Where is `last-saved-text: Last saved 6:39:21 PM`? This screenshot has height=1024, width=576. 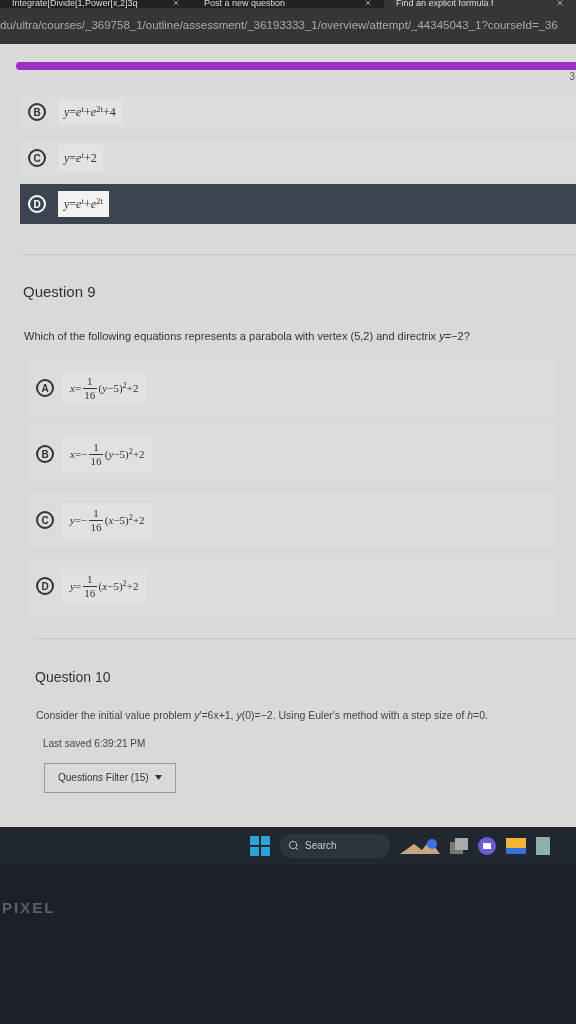
last-saved-text: Last saved 6:39:21 PM is located at coordinates (94, 743).